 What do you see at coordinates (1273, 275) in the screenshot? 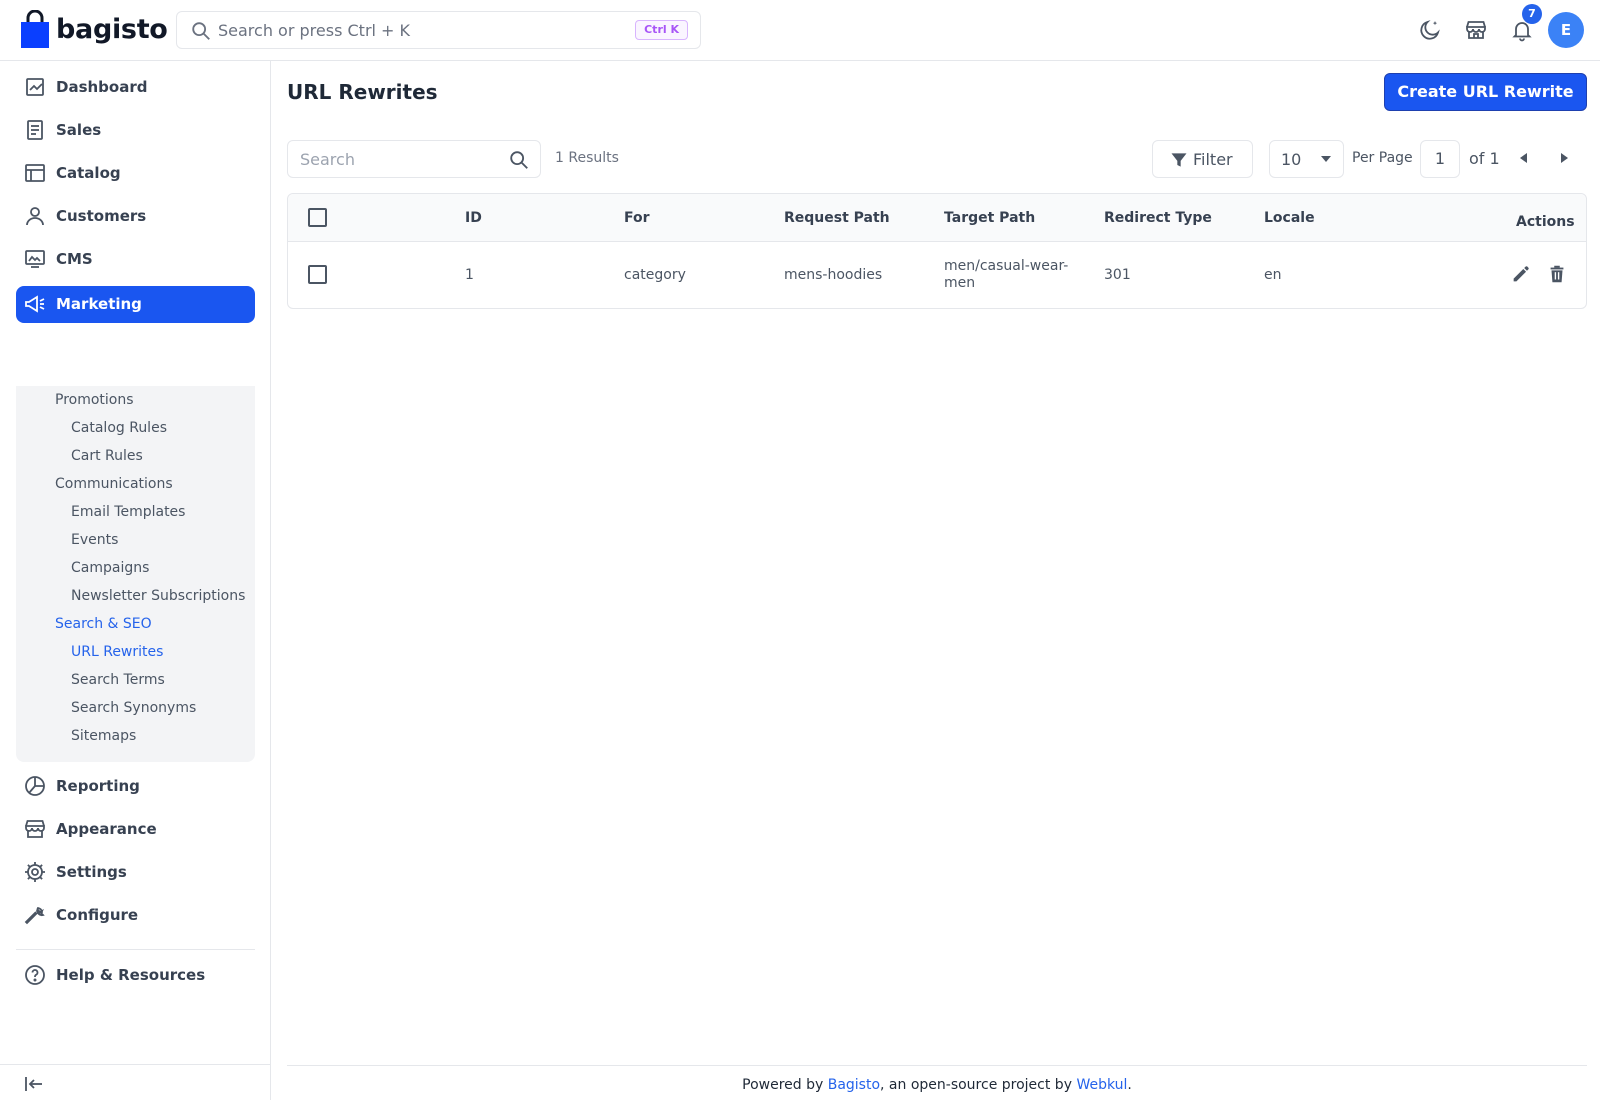
I see `cell-locale: en` at bounding box center [1273, 275].